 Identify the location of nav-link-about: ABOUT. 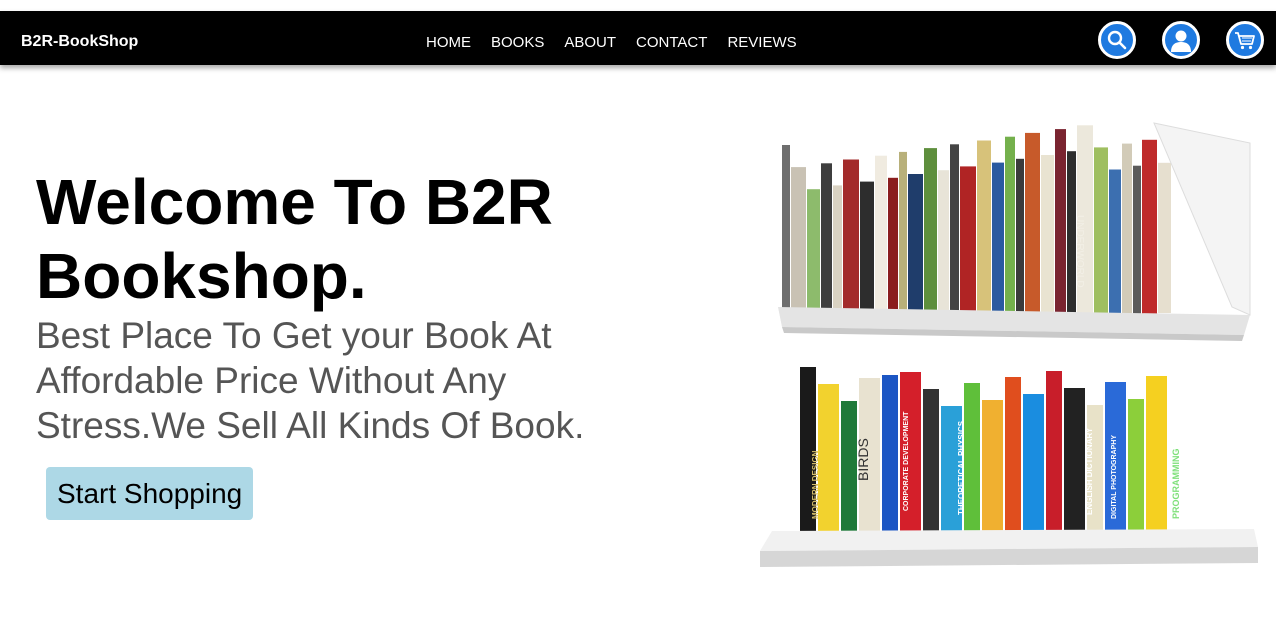
(590, 43).